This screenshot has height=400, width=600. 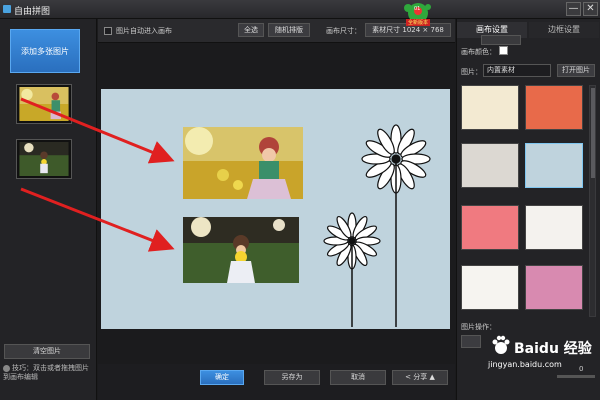 I want to click on badge-text: 全新版本, so click(x=418, y=22).